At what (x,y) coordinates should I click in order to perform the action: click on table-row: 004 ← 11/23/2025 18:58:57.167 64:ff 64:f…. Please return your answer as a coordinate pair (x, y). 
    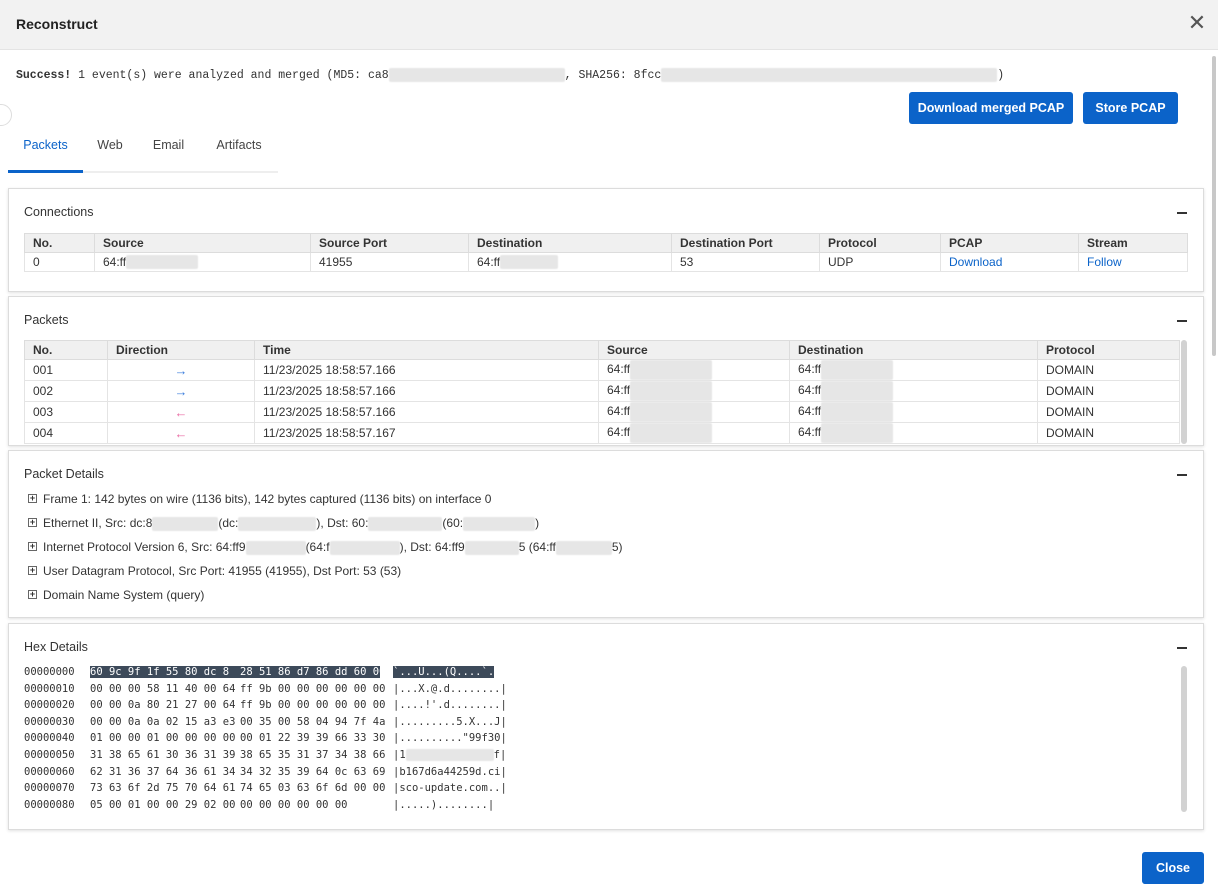
    Looking at the image, I should click on (602, 433).